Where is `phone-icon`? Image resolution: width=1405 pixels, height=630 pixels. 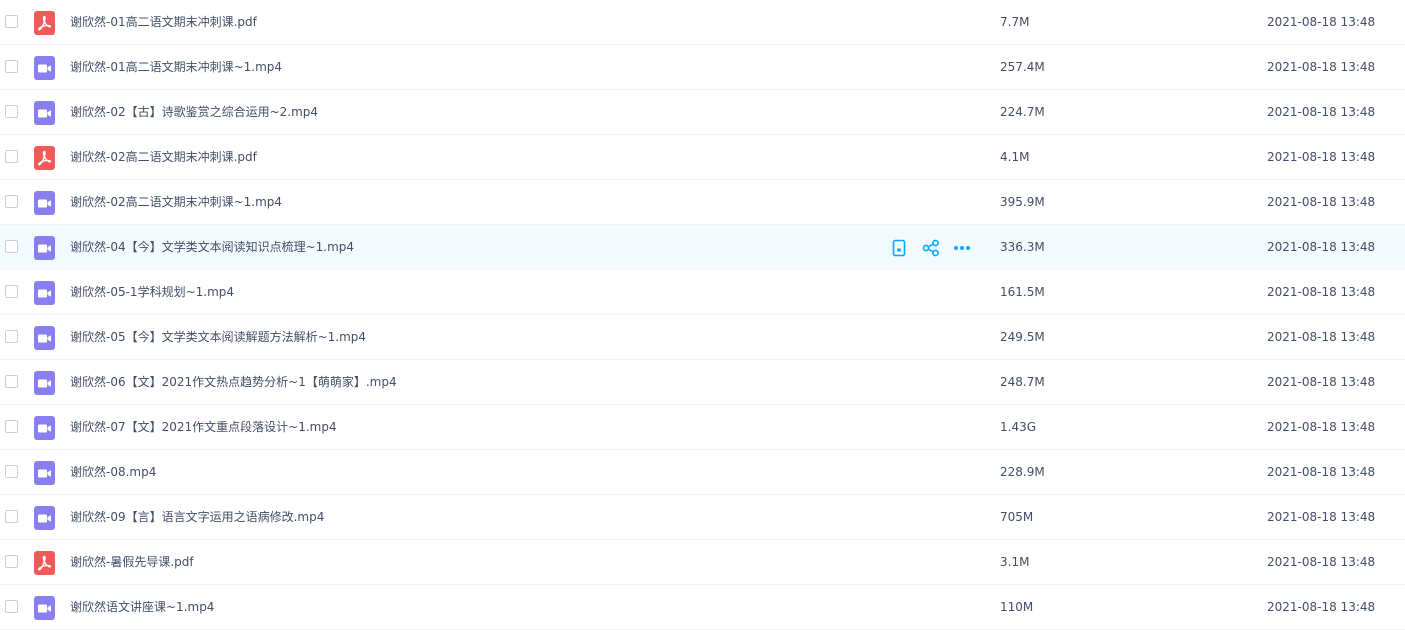 phone-icon is located at coordinates (899, 248).